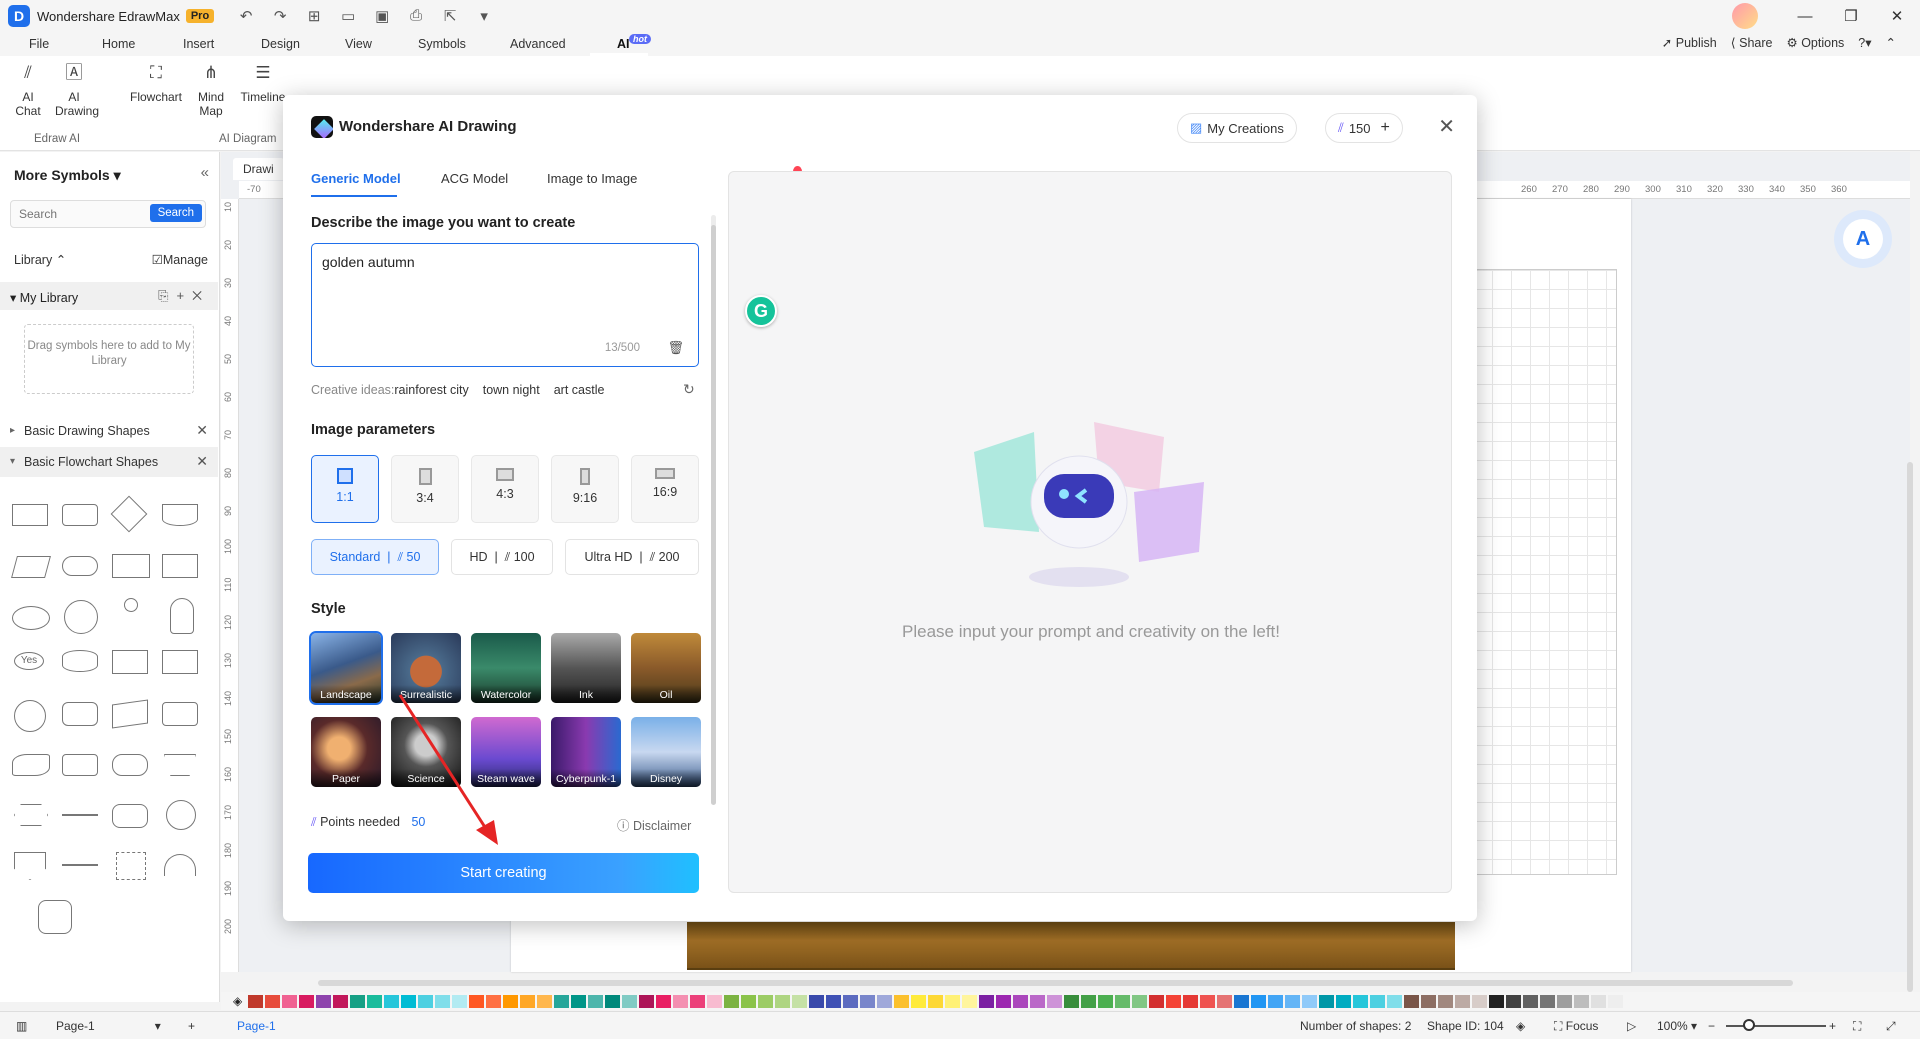  Describe the element at coordinates (502, 294) in the screenshot. I see `prompt-input` at that location.